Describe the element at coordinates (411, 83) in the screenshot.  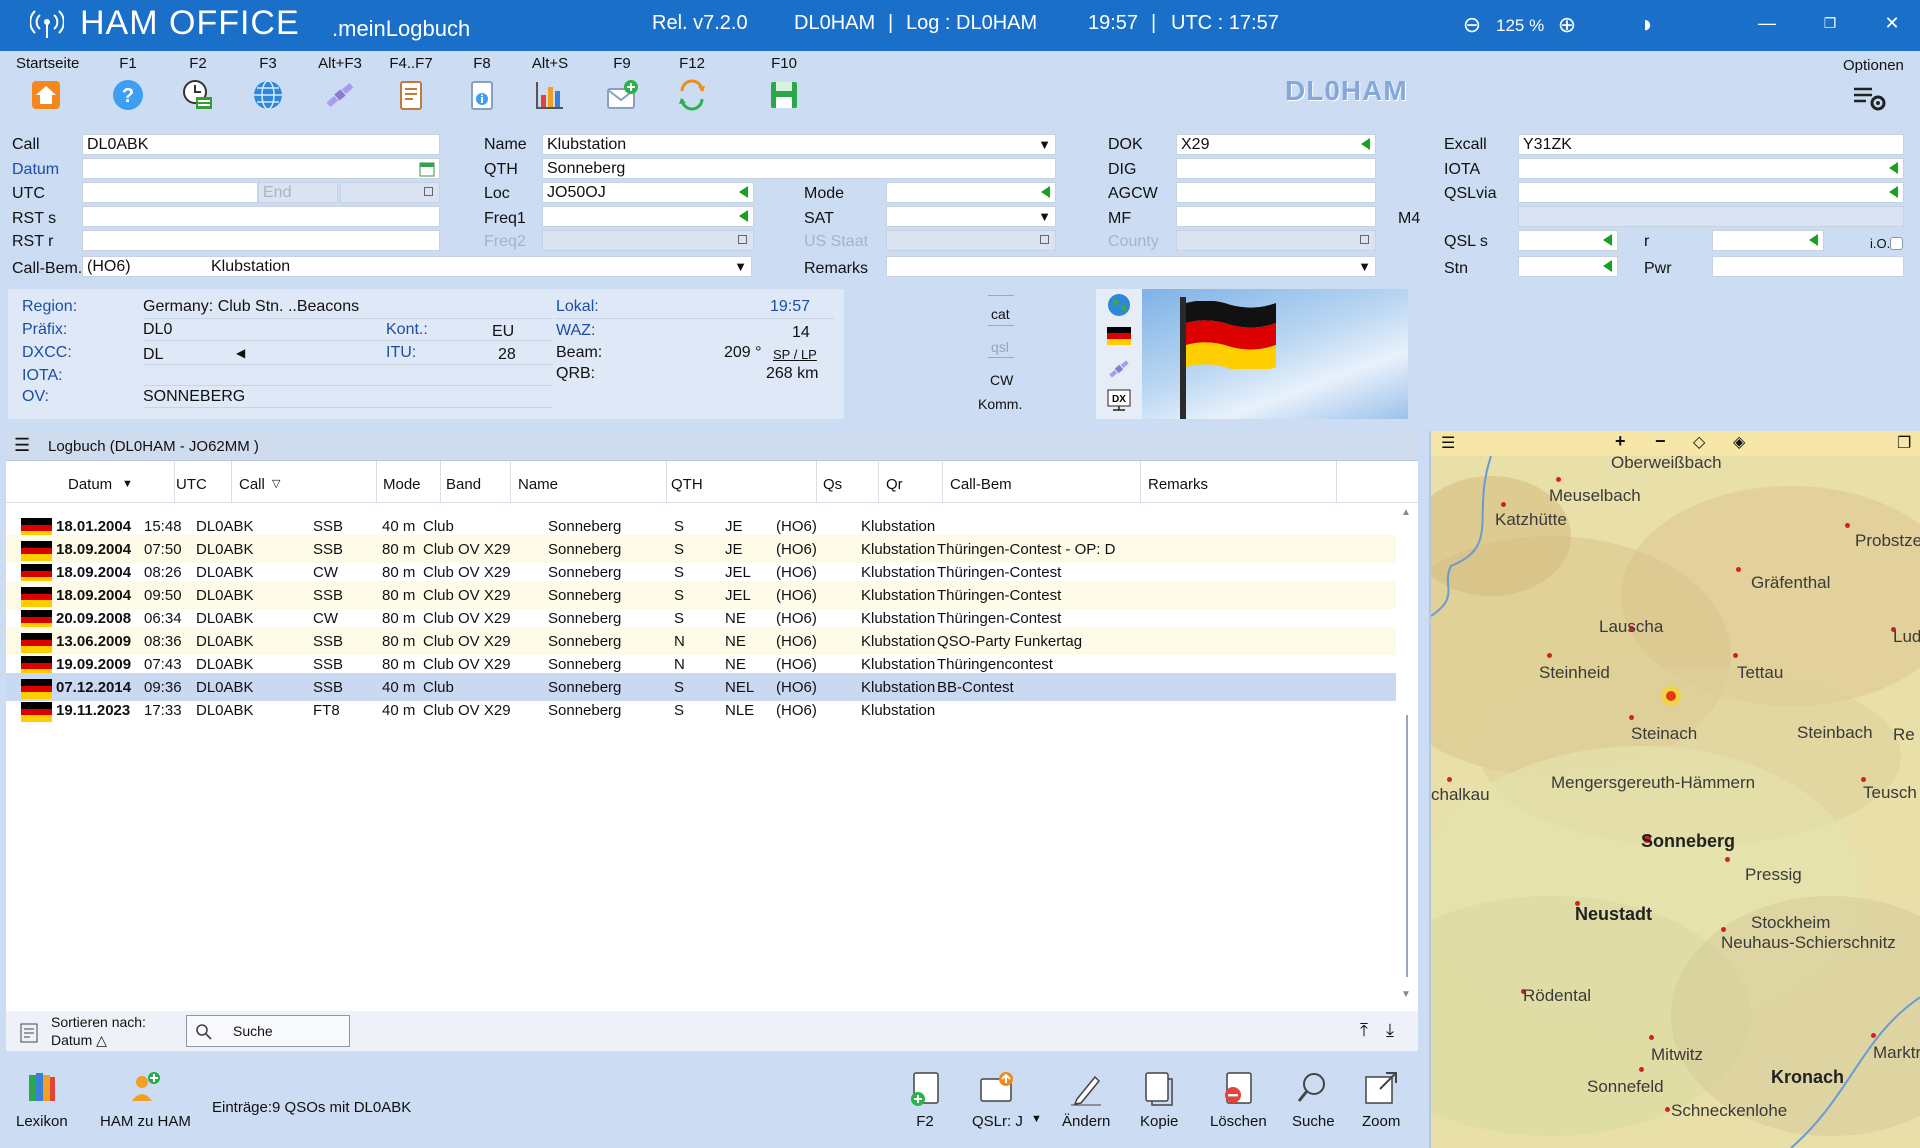
I see `toolbar-documents-button: F4..F7` at that location.